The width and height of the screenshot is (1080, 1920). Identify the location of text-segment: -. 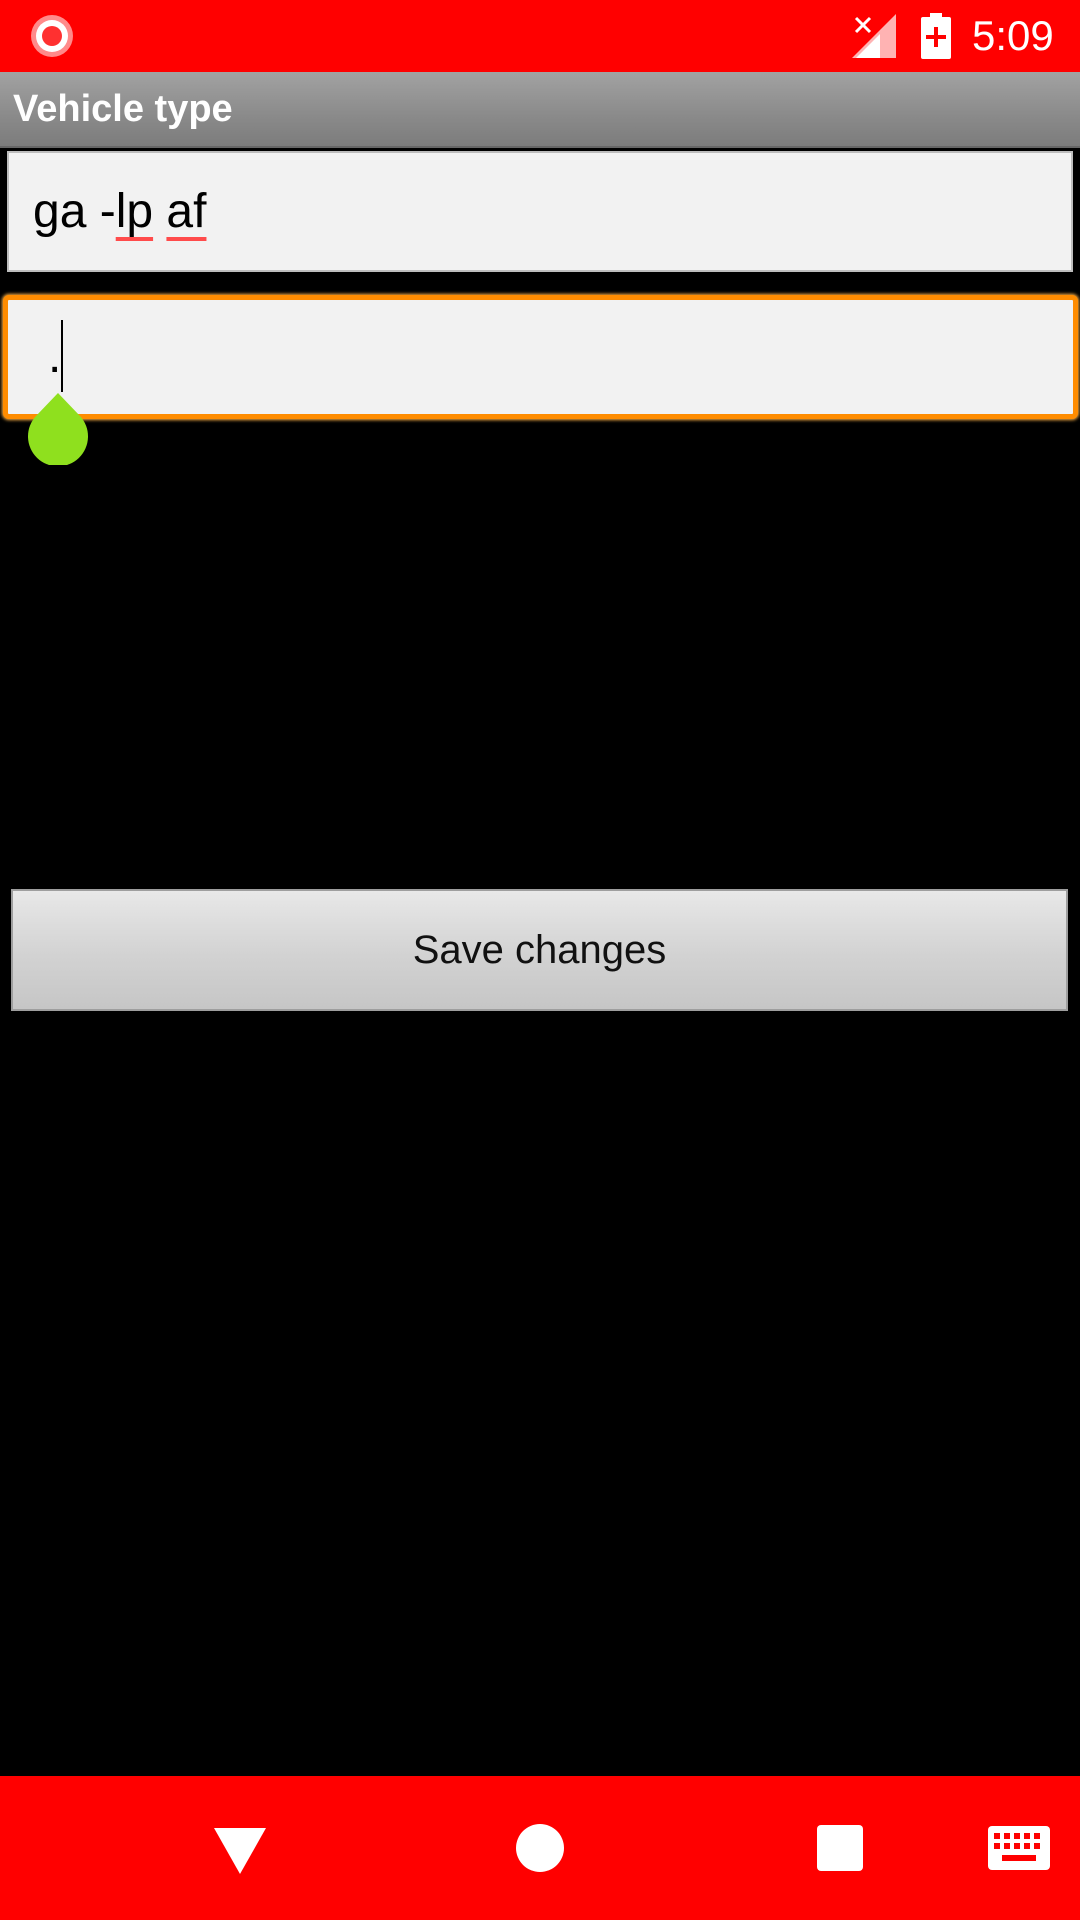
(107, 211).